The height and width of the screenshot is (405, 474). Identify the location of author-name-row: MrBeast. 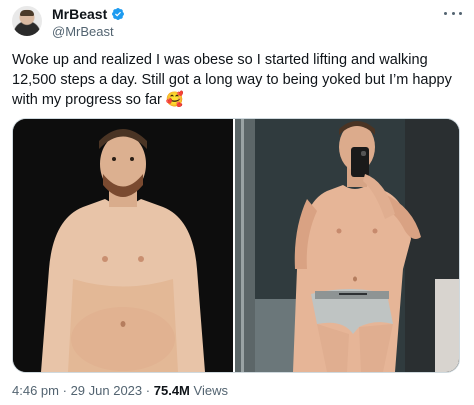
(88, 14).